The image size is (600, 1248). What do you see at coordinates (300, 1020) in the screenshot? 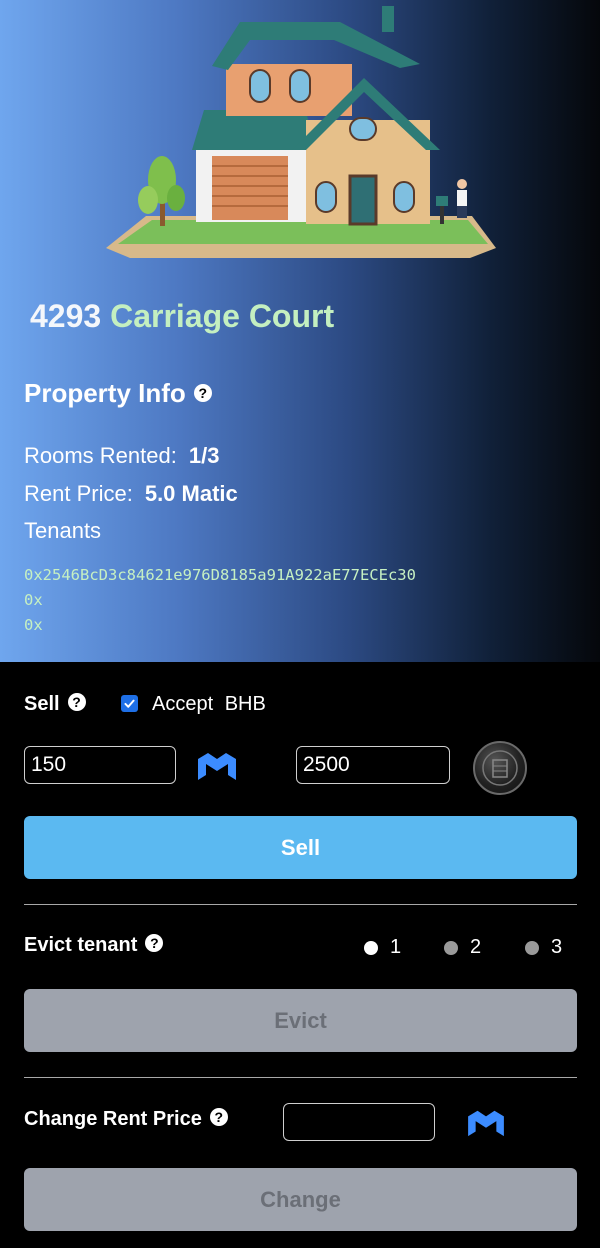
I see `evict-button: Evict` at bounding box center [300, 1020].